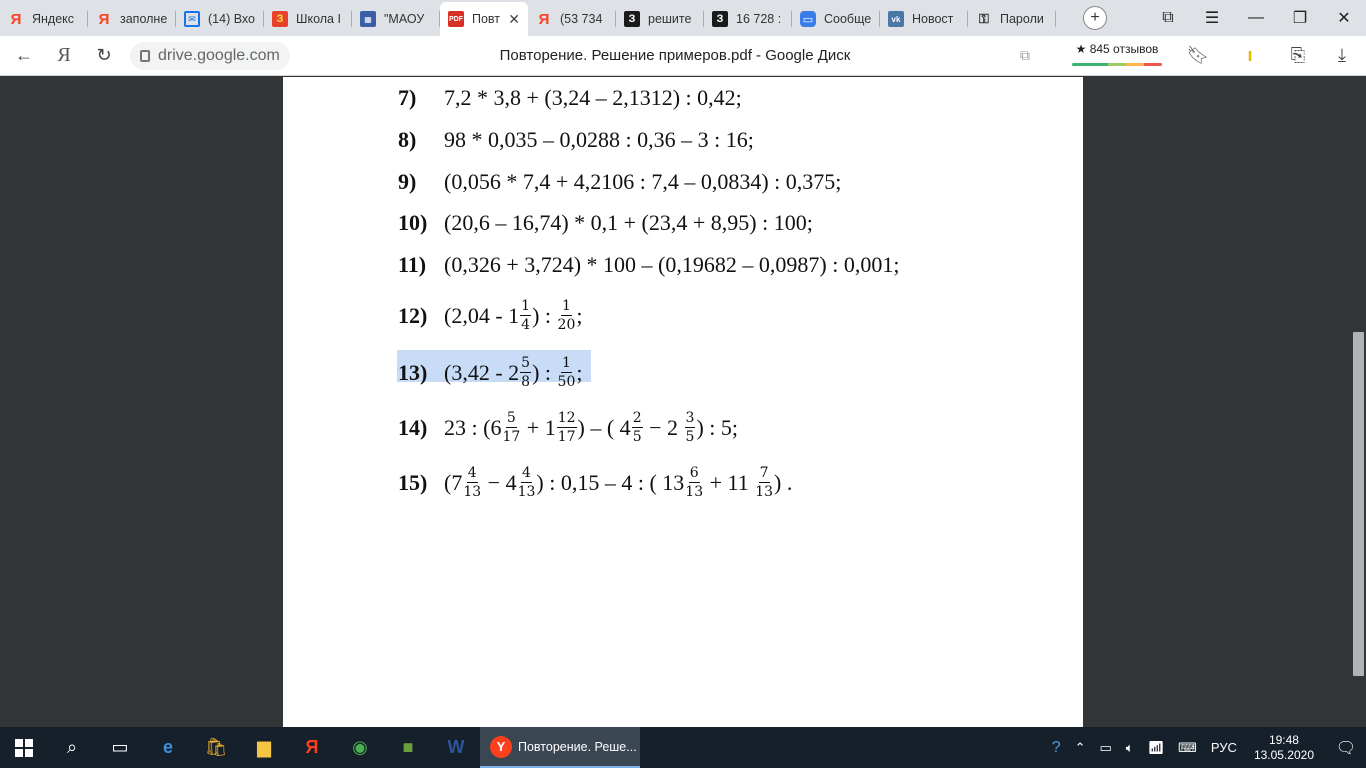 The height and width of the screenshot is (768, 1366). I want to click on numerator: 1, so click(526, 307).